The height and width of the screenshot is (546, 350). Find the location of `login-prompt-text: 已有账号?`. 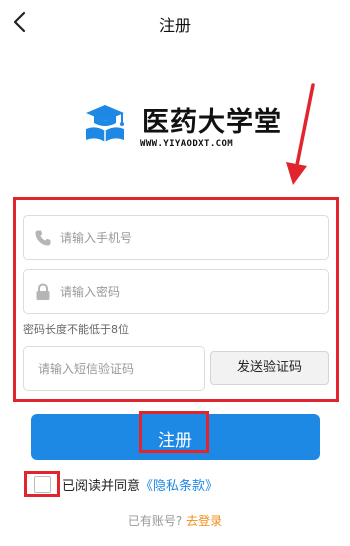

login-prompt-text: 已有账号? is located at coordinates (155, 521).